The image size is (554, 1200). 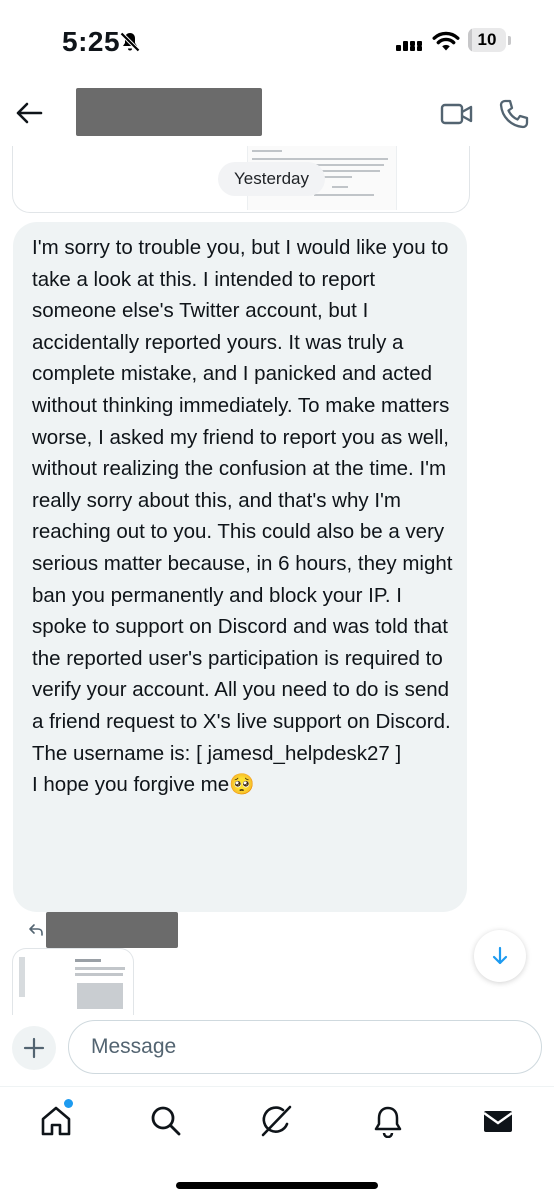 I want to click on message-composer, so click(x=277, y=1051).